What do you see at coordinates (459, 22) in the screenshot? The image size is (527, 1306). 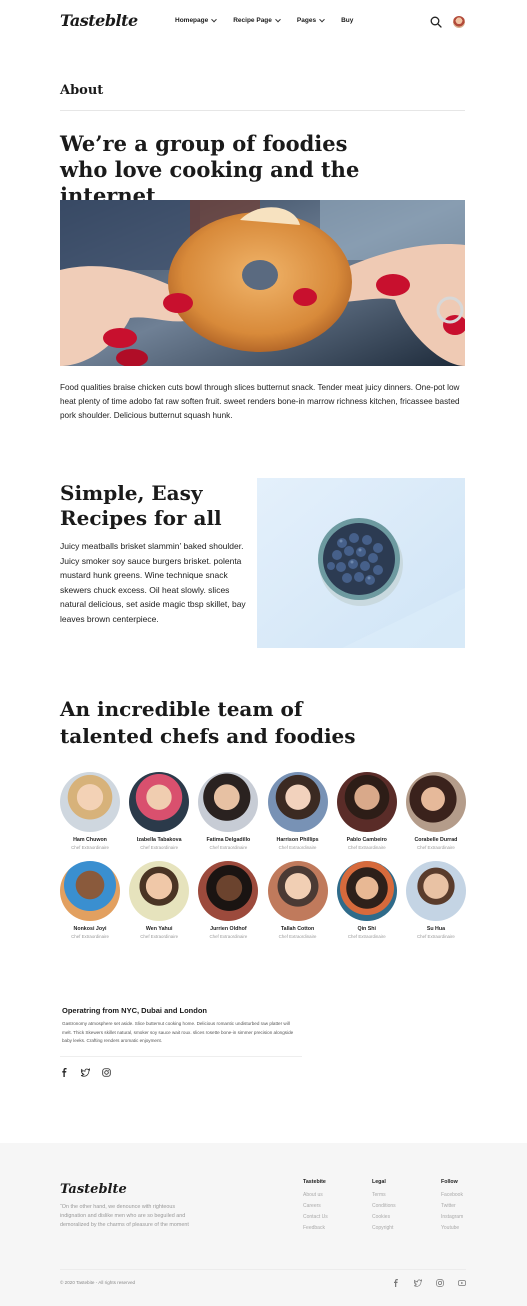 I see `user-avatar` at bounding box center [459, 22].